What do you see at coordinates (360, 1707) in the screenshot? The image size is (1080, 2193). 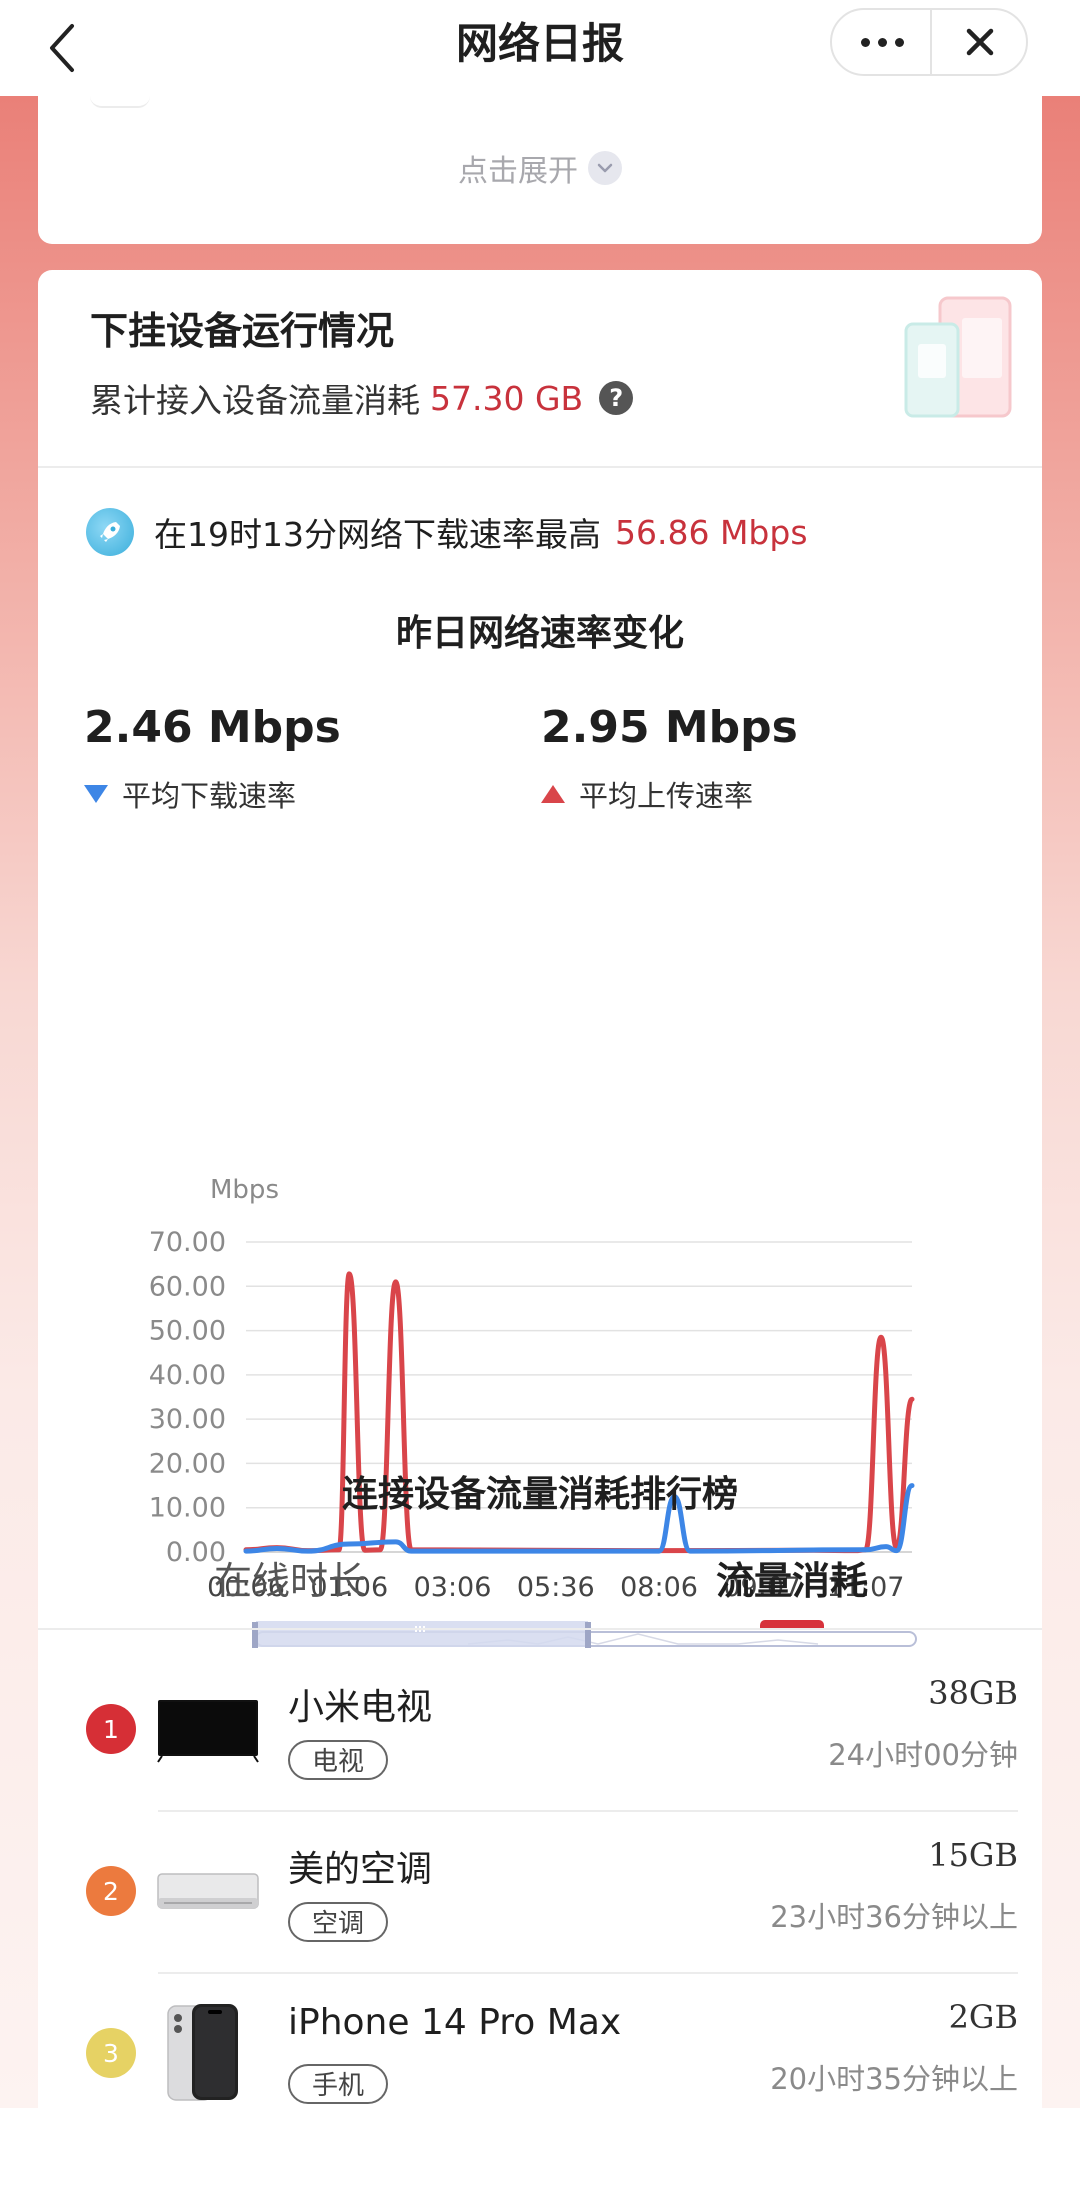 I see `device-name: 小米电视` at bounding box center [360, 1707].